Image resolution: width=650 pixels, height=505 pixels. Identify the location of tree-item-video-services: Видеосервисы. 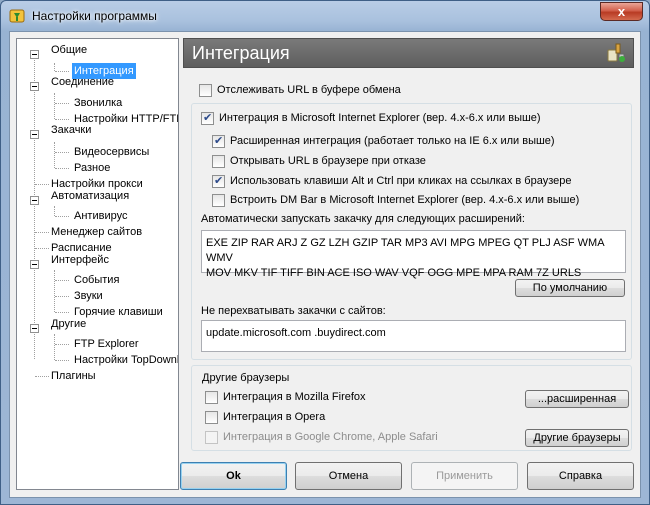
(111, 152).